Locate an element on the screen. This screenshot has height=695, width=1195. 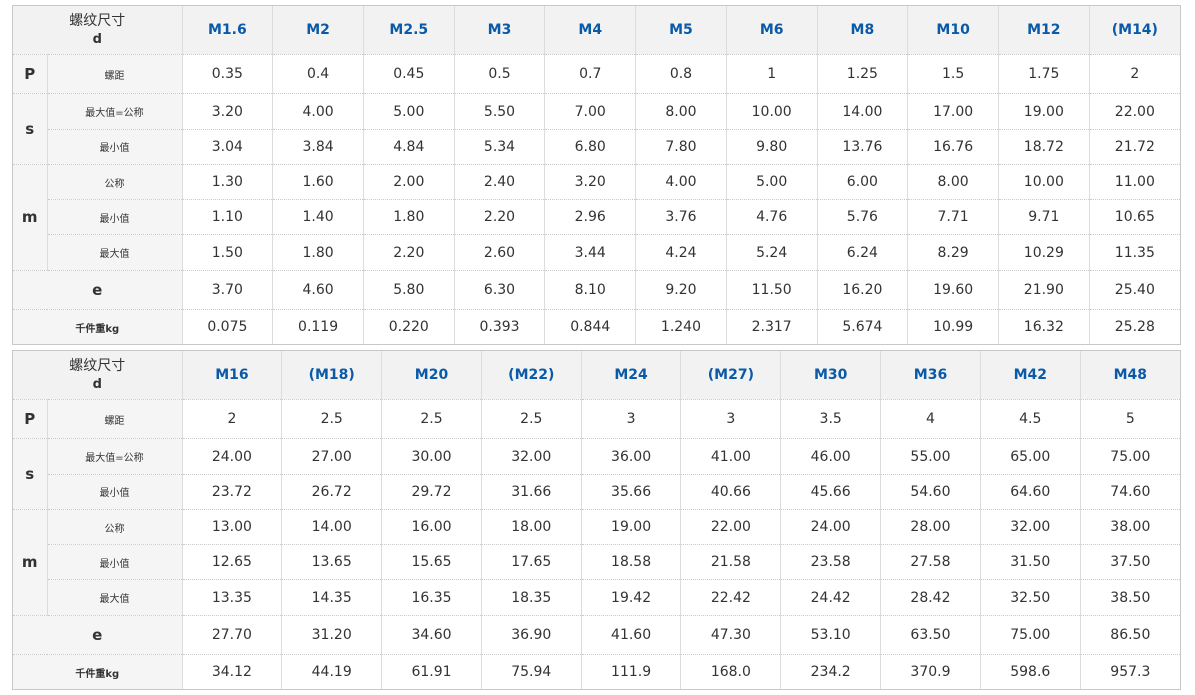
size-header-cell: M5 is located at coordinates (681, 30).